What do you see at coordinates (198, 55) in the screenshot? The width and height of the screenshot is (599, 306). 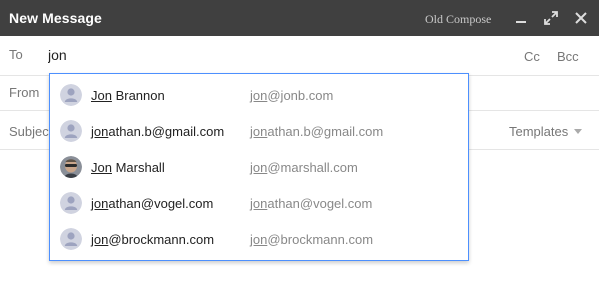 I see `to-input` at bounding box center [198, 55].